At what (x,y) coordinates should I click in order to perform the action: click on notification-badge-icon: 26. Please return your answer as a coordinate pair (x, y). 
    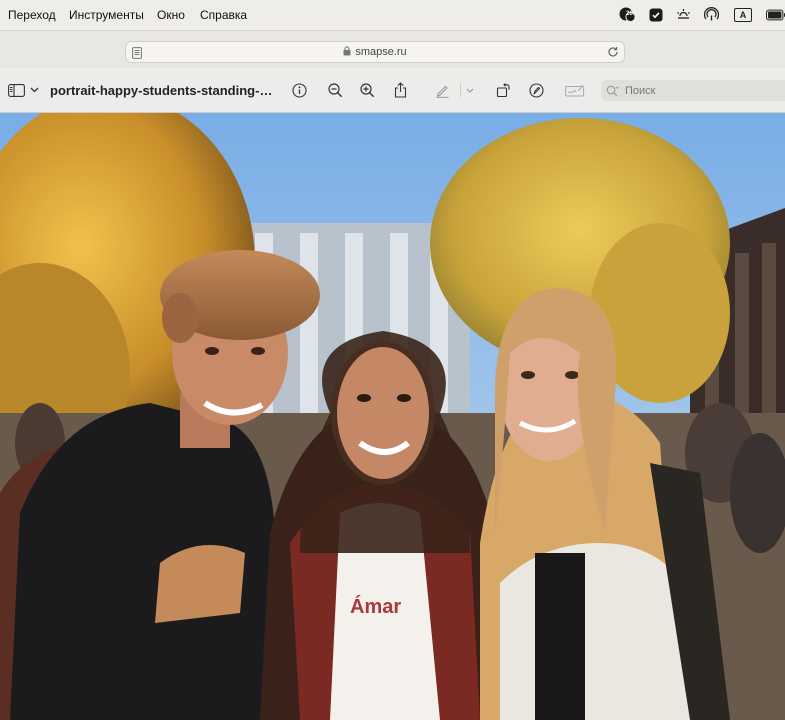
    Looking at the image, I should click on (627, 14).